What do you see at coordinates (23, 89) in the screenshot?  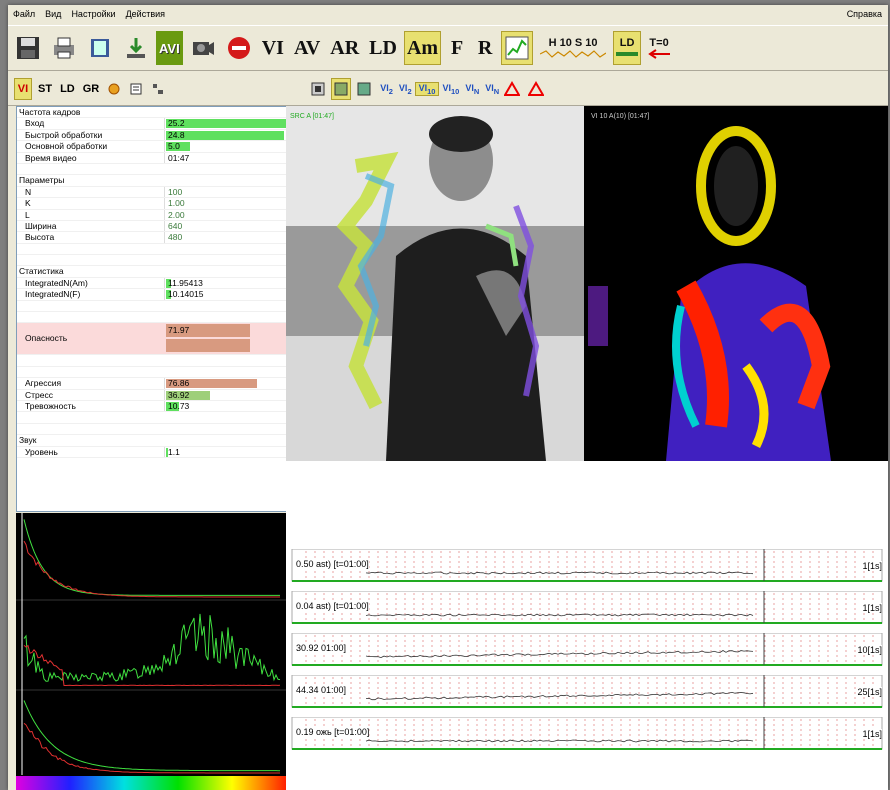 I see `tab-vi: VI` at bounding box center [23, 89].